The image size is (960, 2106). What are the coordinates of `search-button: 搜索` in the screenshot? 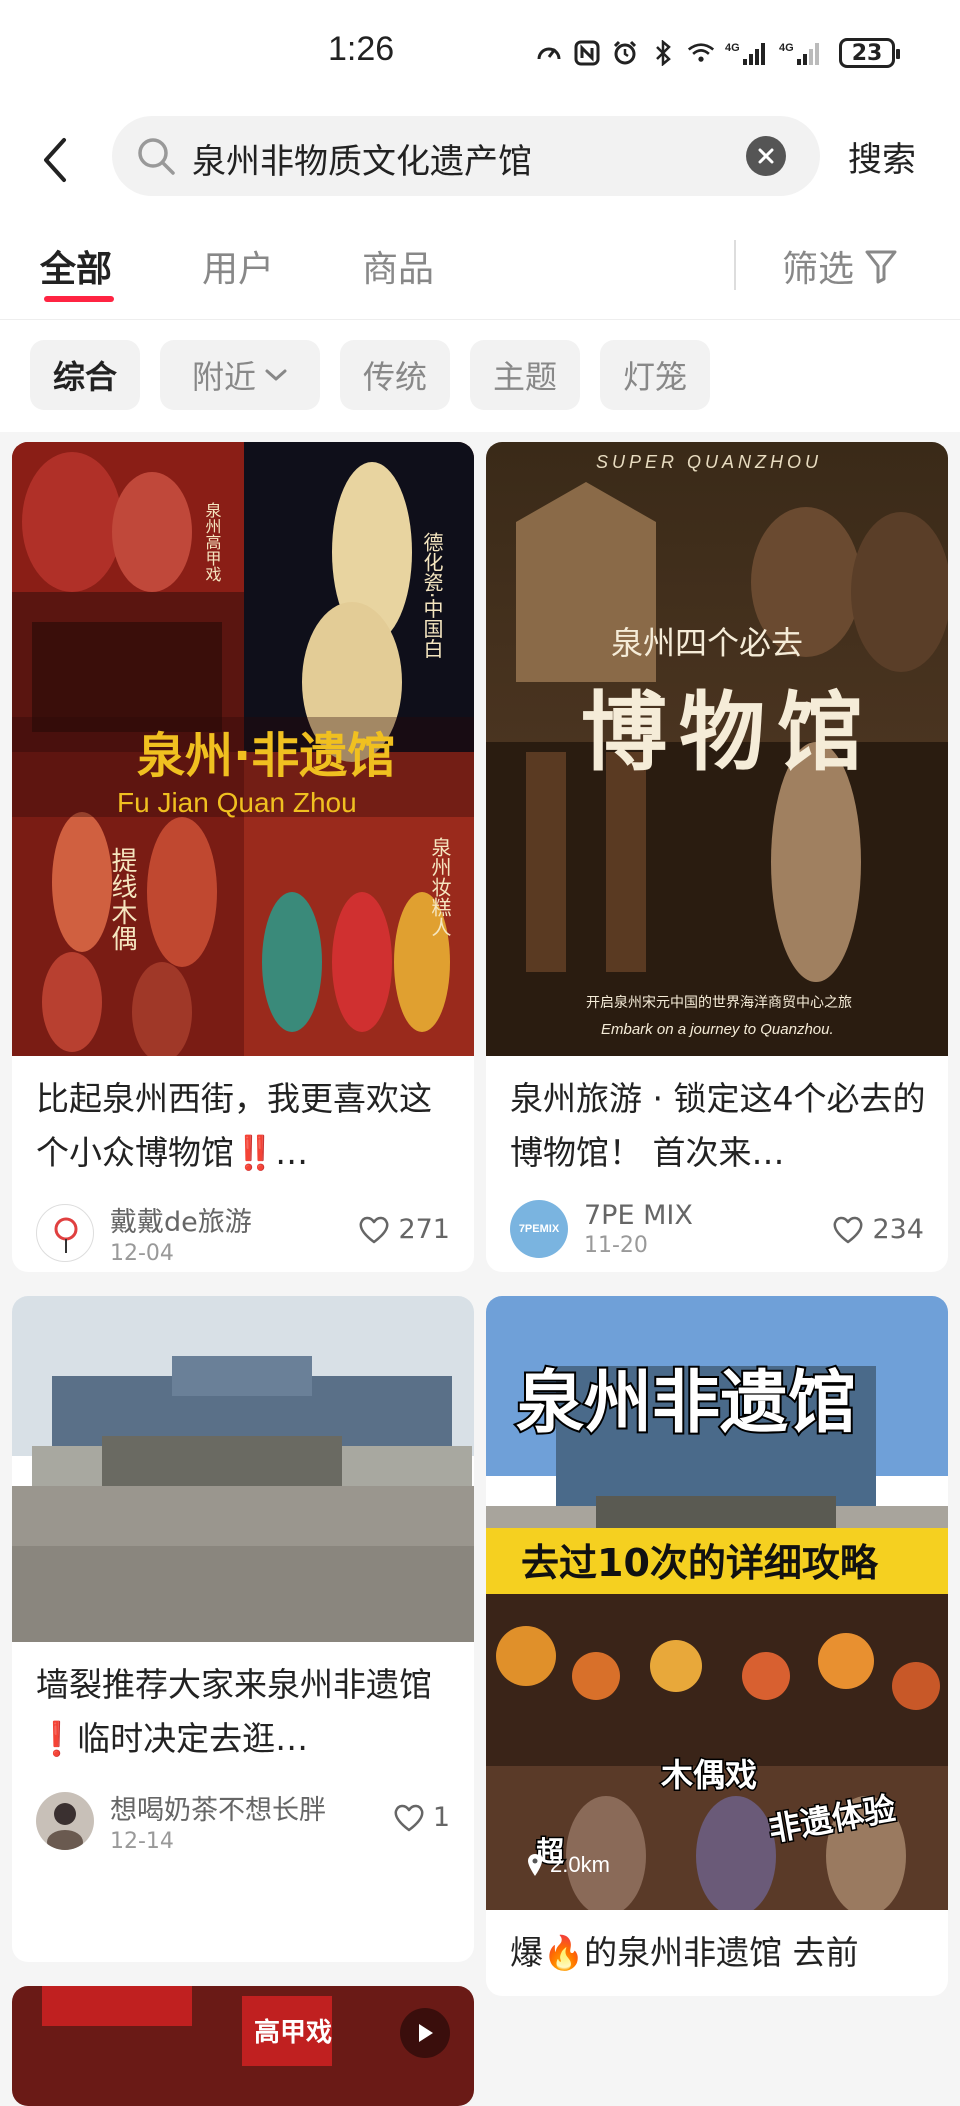 It's located at (882, 156).